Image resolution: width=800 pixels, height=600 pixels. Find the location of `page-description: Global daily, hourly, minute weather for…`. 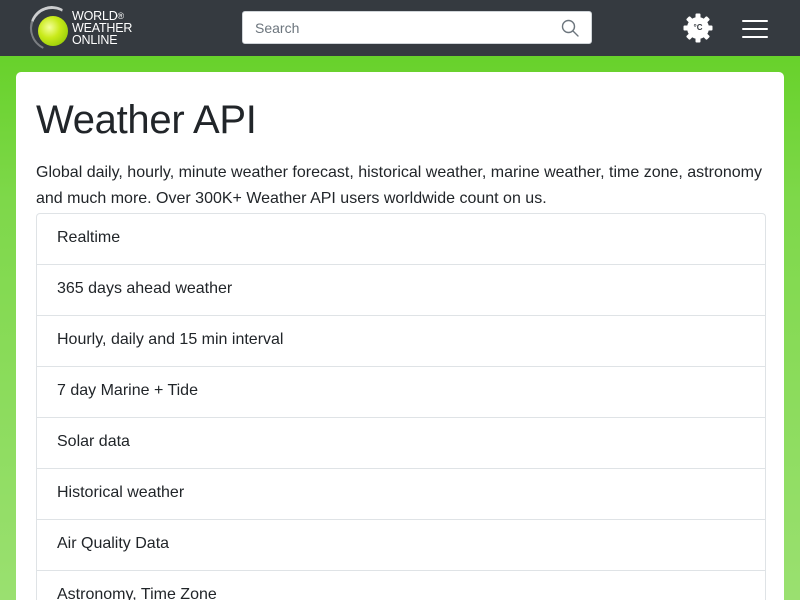

page-description: Global daily, hourly, minute weather for… is located at coordinates (399, 185).